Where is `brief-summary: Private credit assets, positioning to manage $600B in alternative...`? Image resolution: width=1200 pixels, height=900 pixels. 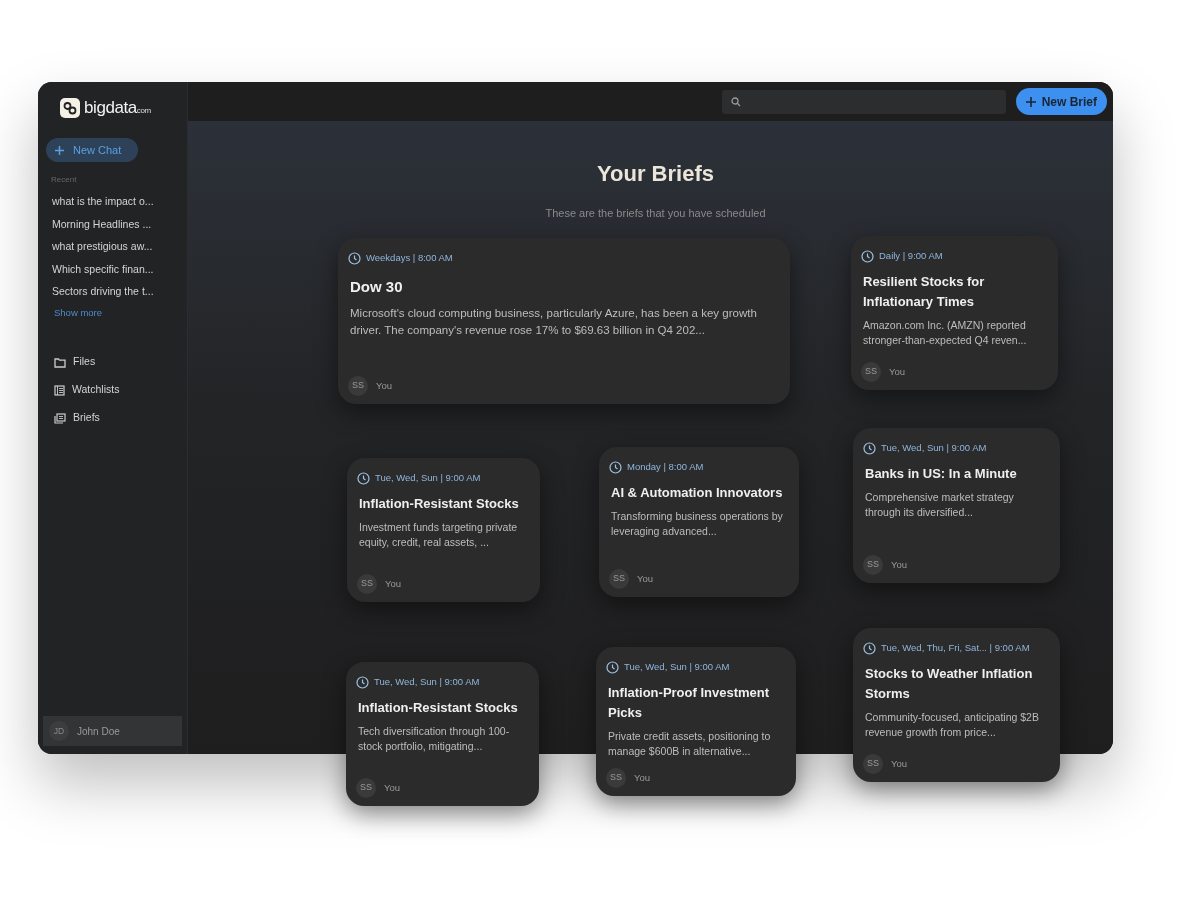
brief-summary: Private credit assets, positioning to manage $600B in alternative... is located at coordinates (689, 744).